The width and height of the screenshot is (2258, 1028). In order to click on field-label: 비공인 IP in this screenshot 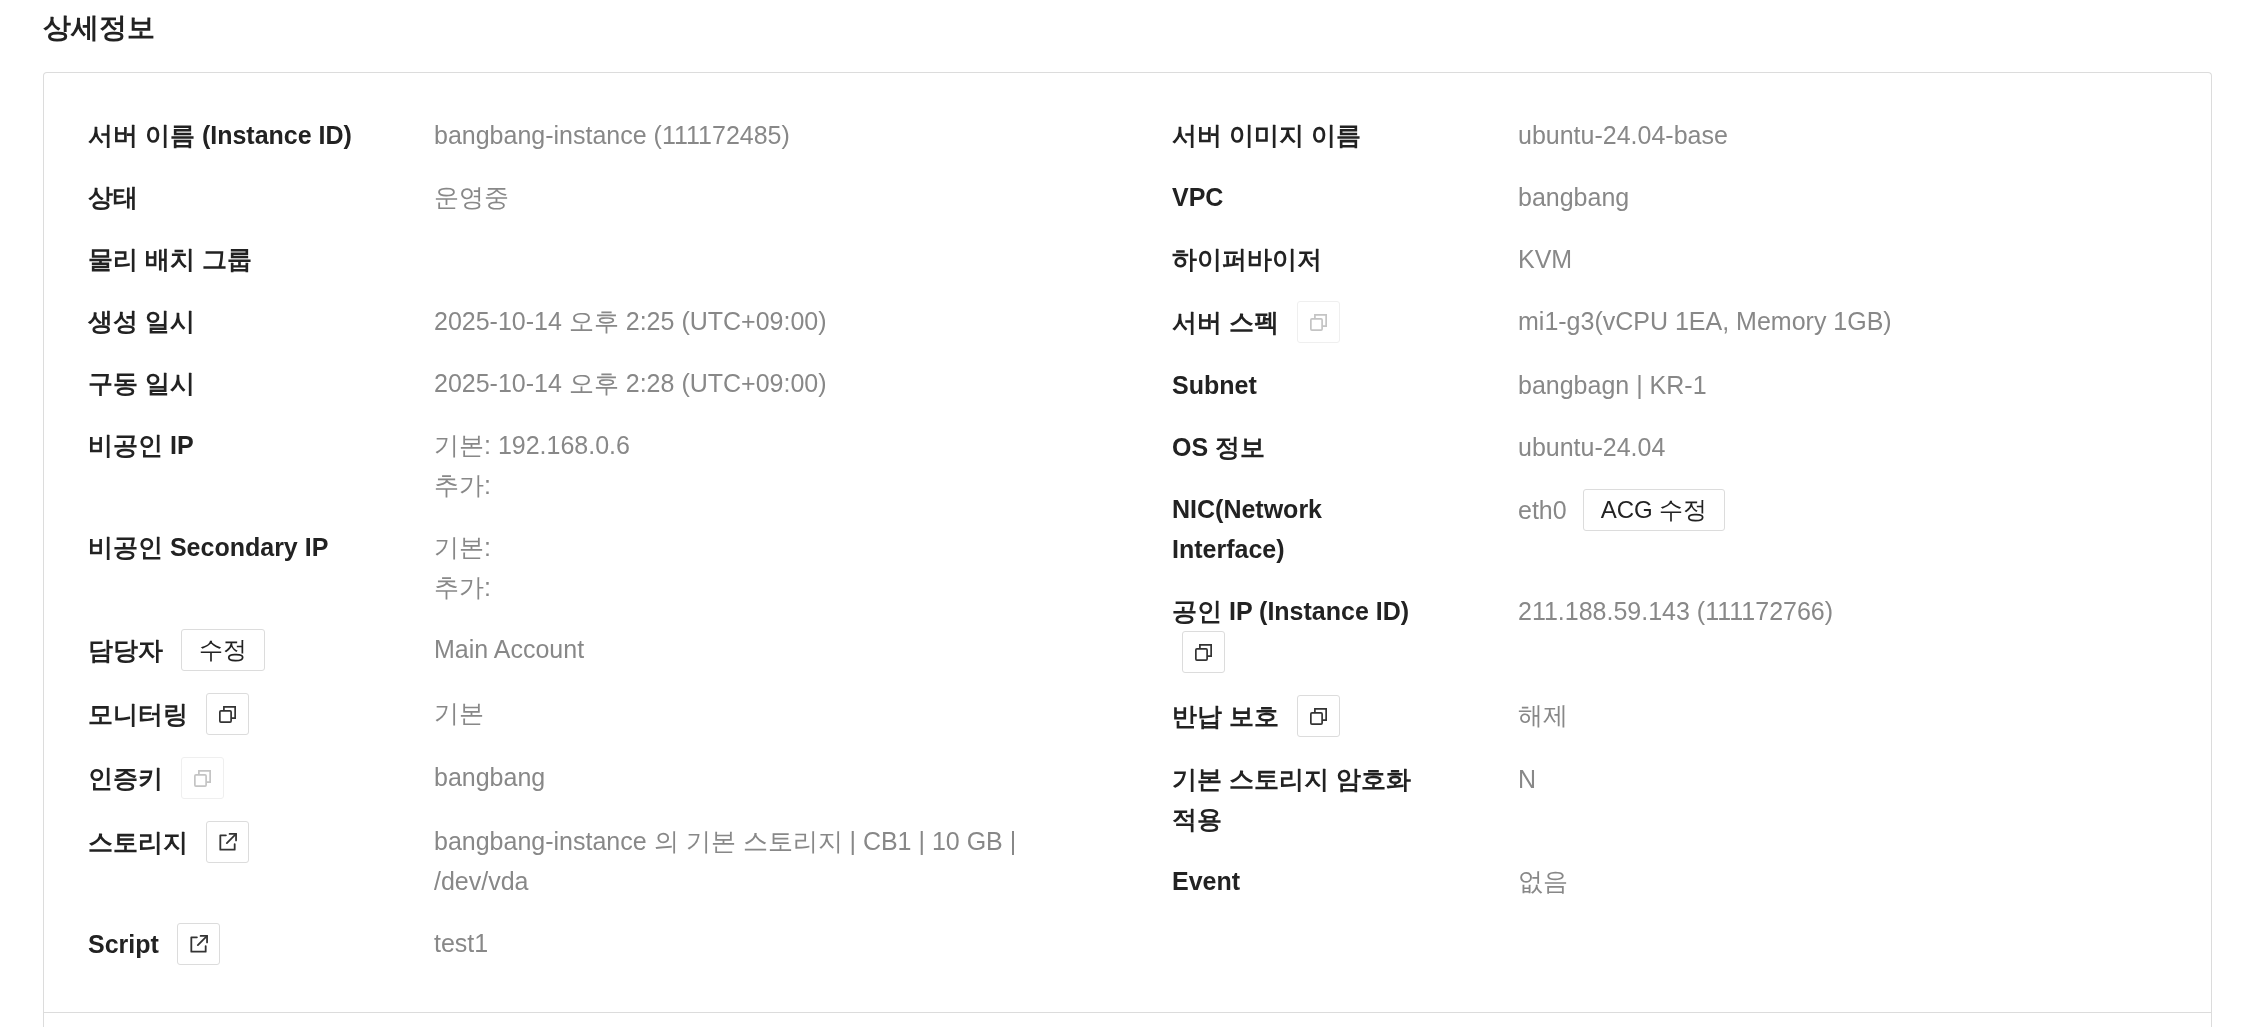, I will do `click(141, 445)`.